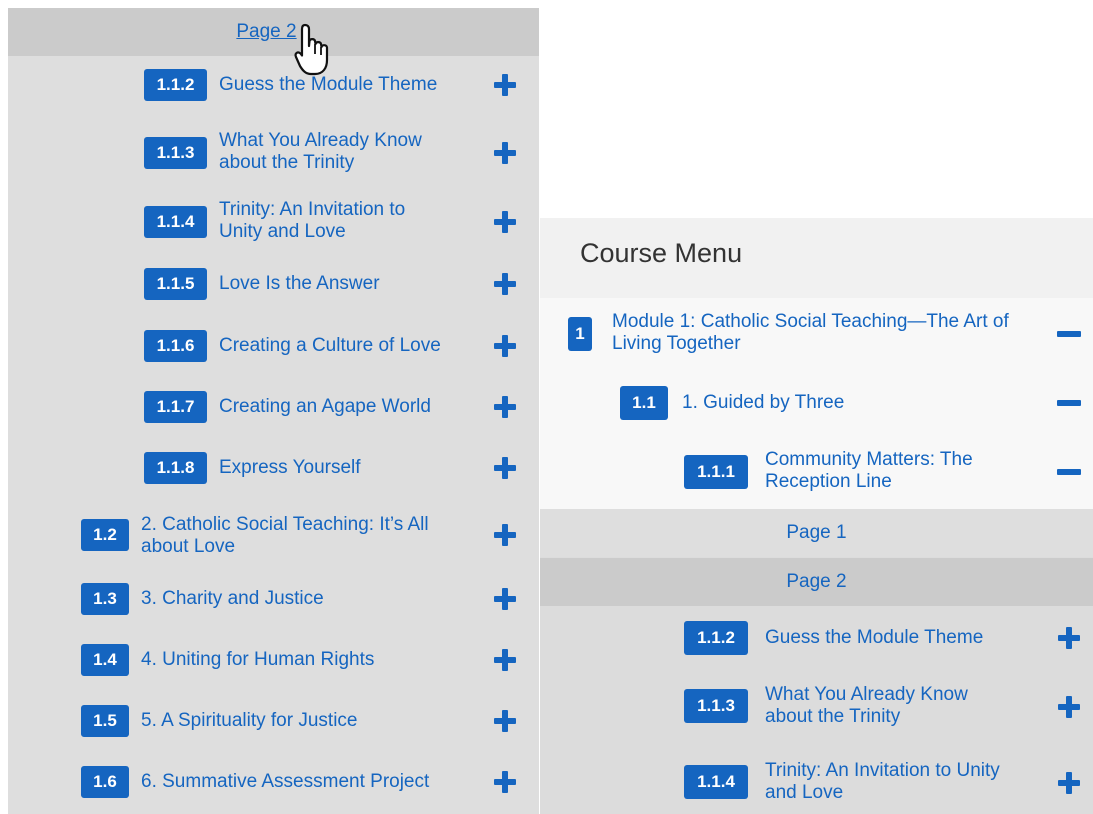 The height and width of the screenshot is (814, 1093). What do you see at coordinates (249, 721) in the screenshot?
I see `item-label: 5. A Spirituality for Justice` at bounding box center [249, 721].